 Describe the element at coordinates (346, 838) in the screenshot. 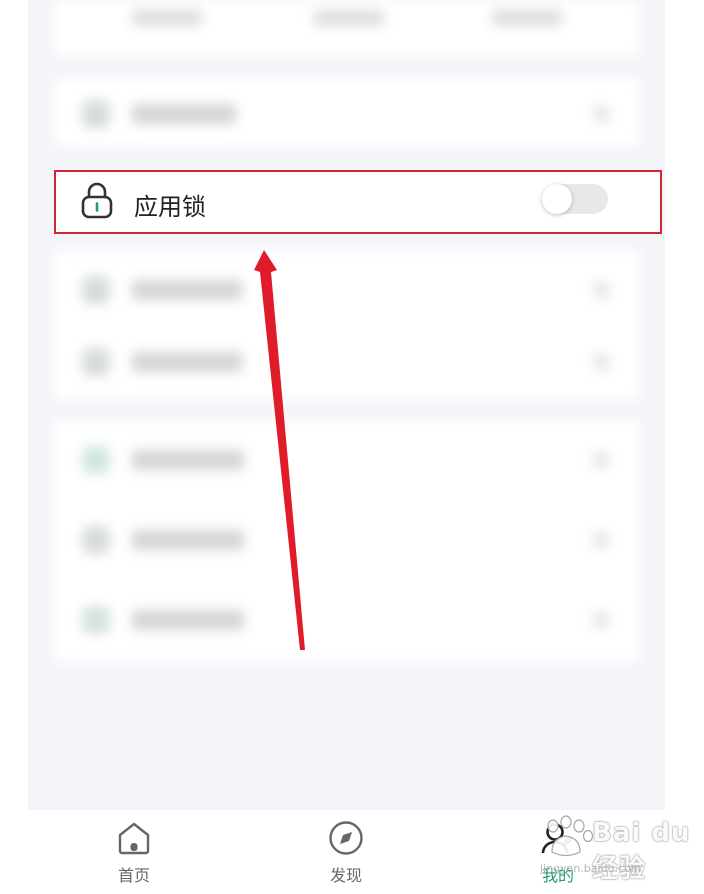

I see `compass-icon` at that location.